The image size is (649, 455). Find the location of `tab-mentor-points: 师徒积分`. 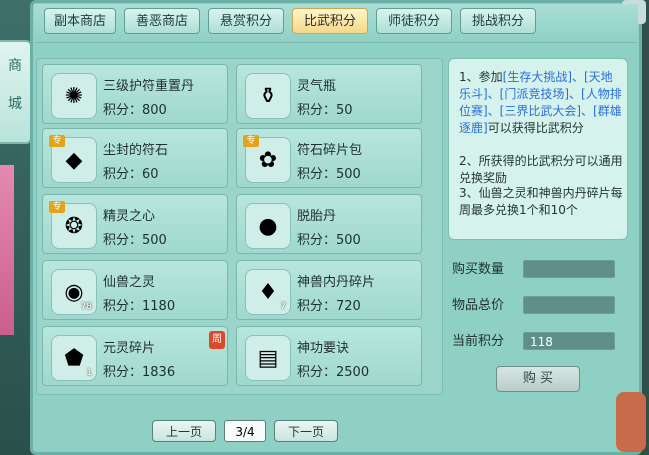

tab-mentor-points: 师徒积分 is located at coordinates (414, 21).